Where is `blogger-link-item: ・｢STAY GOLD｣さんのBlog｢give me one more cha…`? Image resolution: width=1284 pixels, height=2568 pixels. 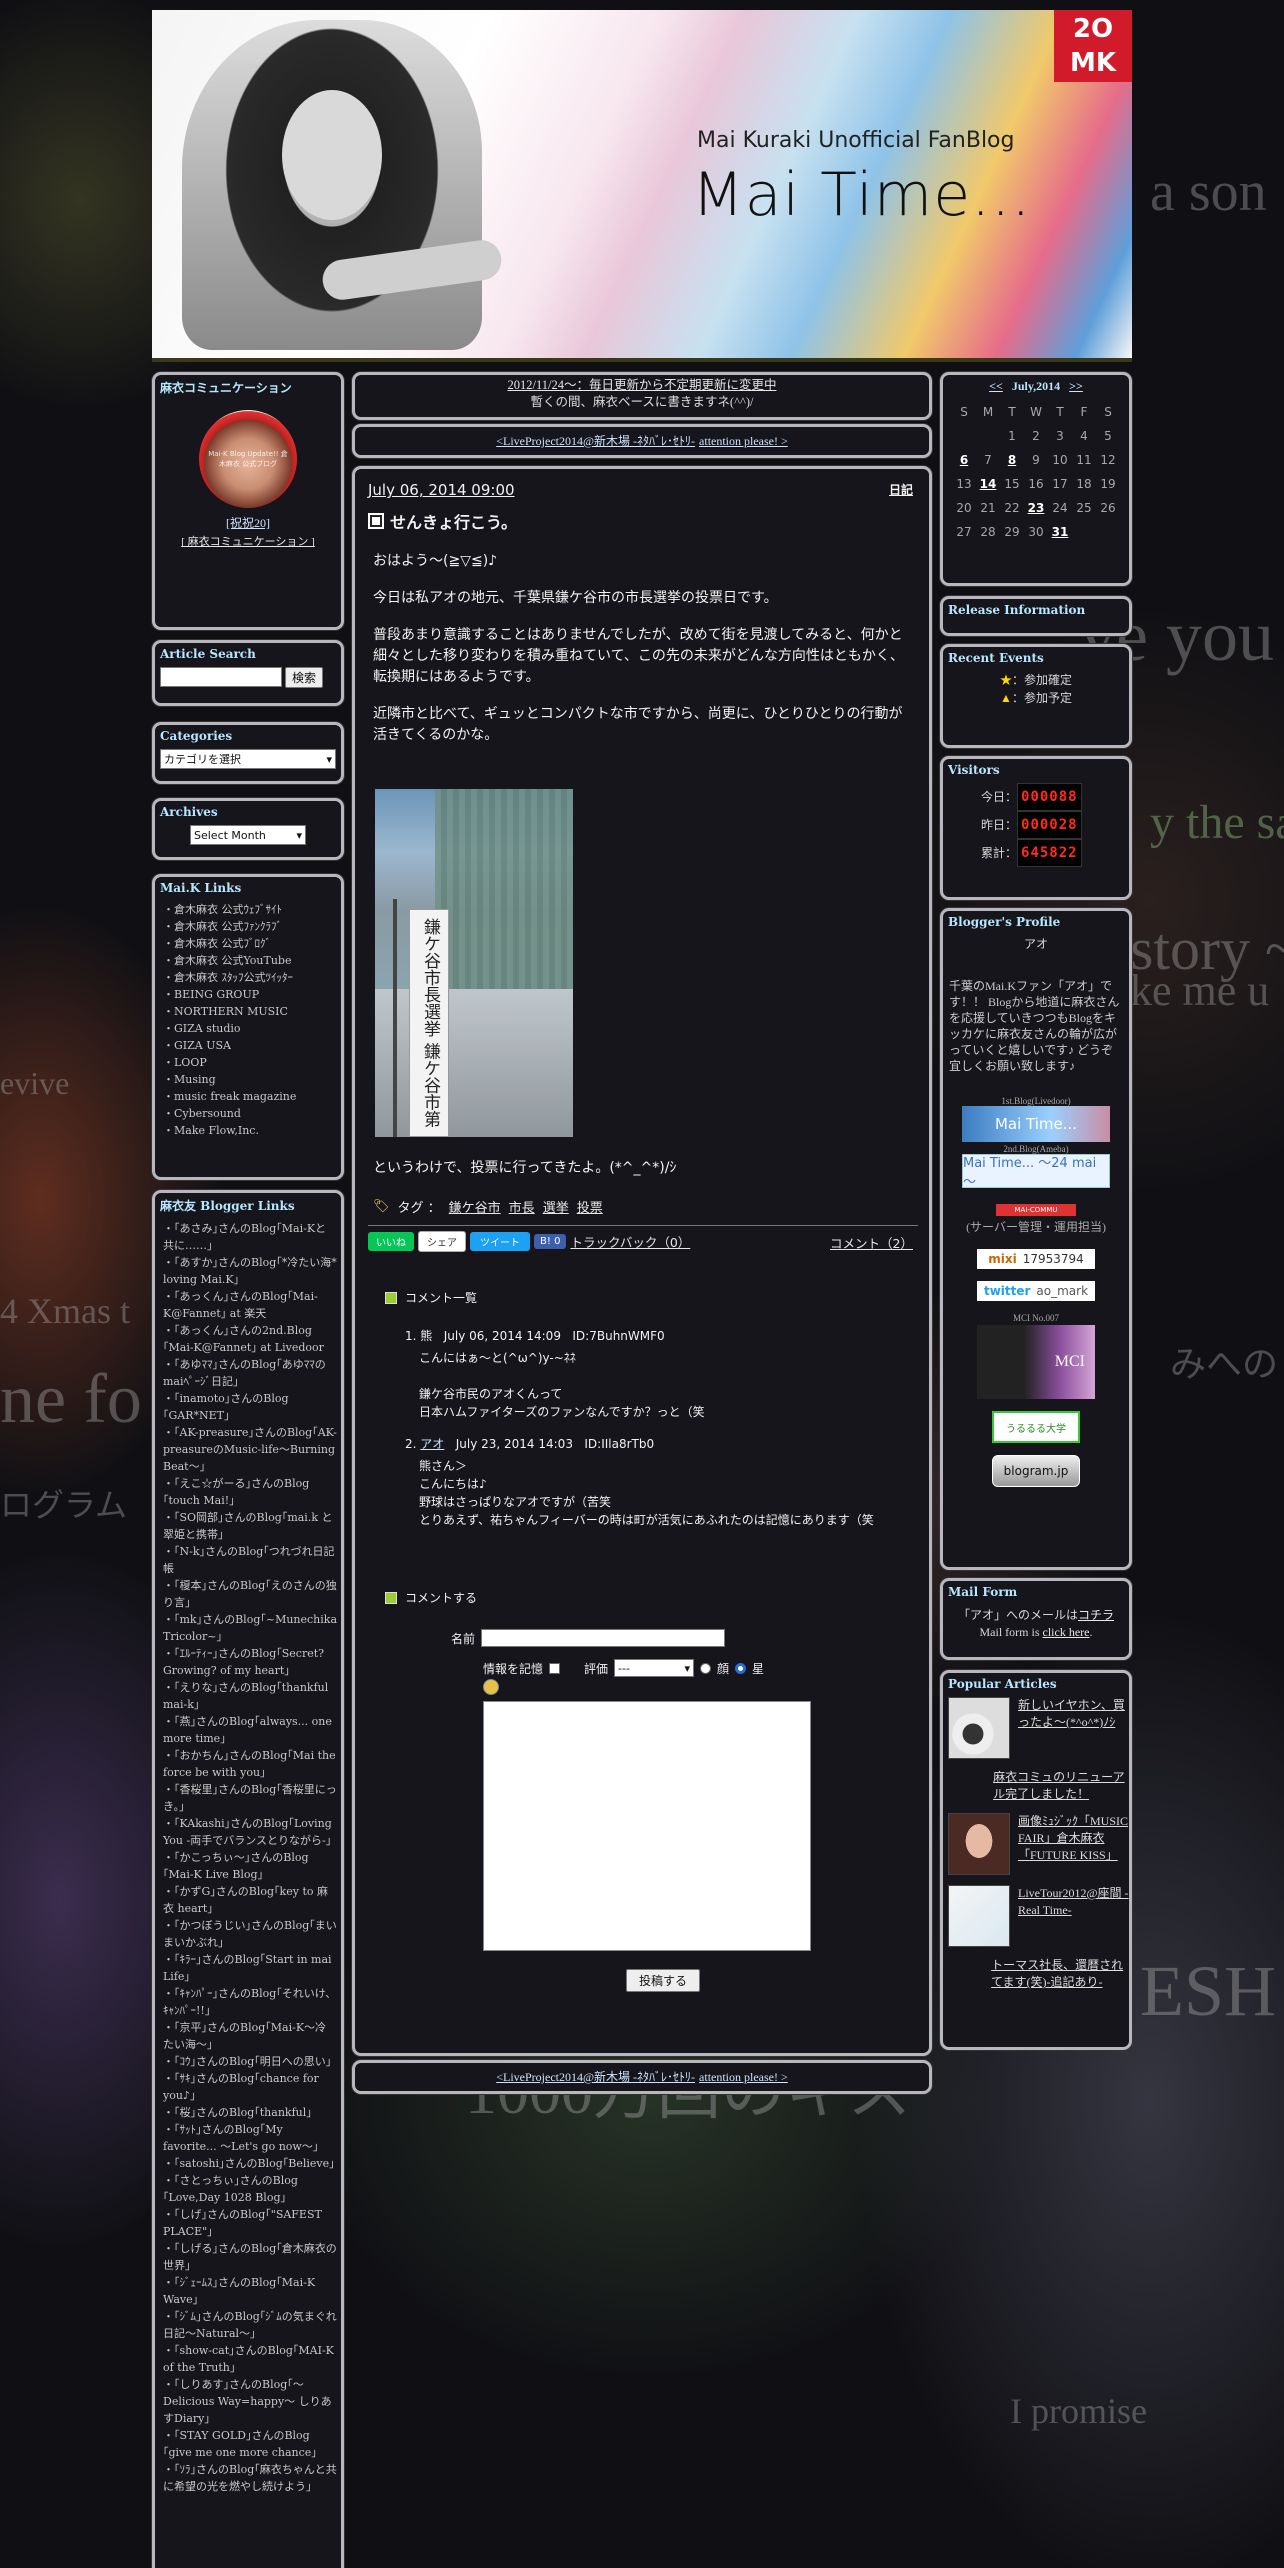 blogger-link-item: ・｢STAY GOLD｣さんのBlog｢give me one more cha… is located at coordinates (250, 2444).